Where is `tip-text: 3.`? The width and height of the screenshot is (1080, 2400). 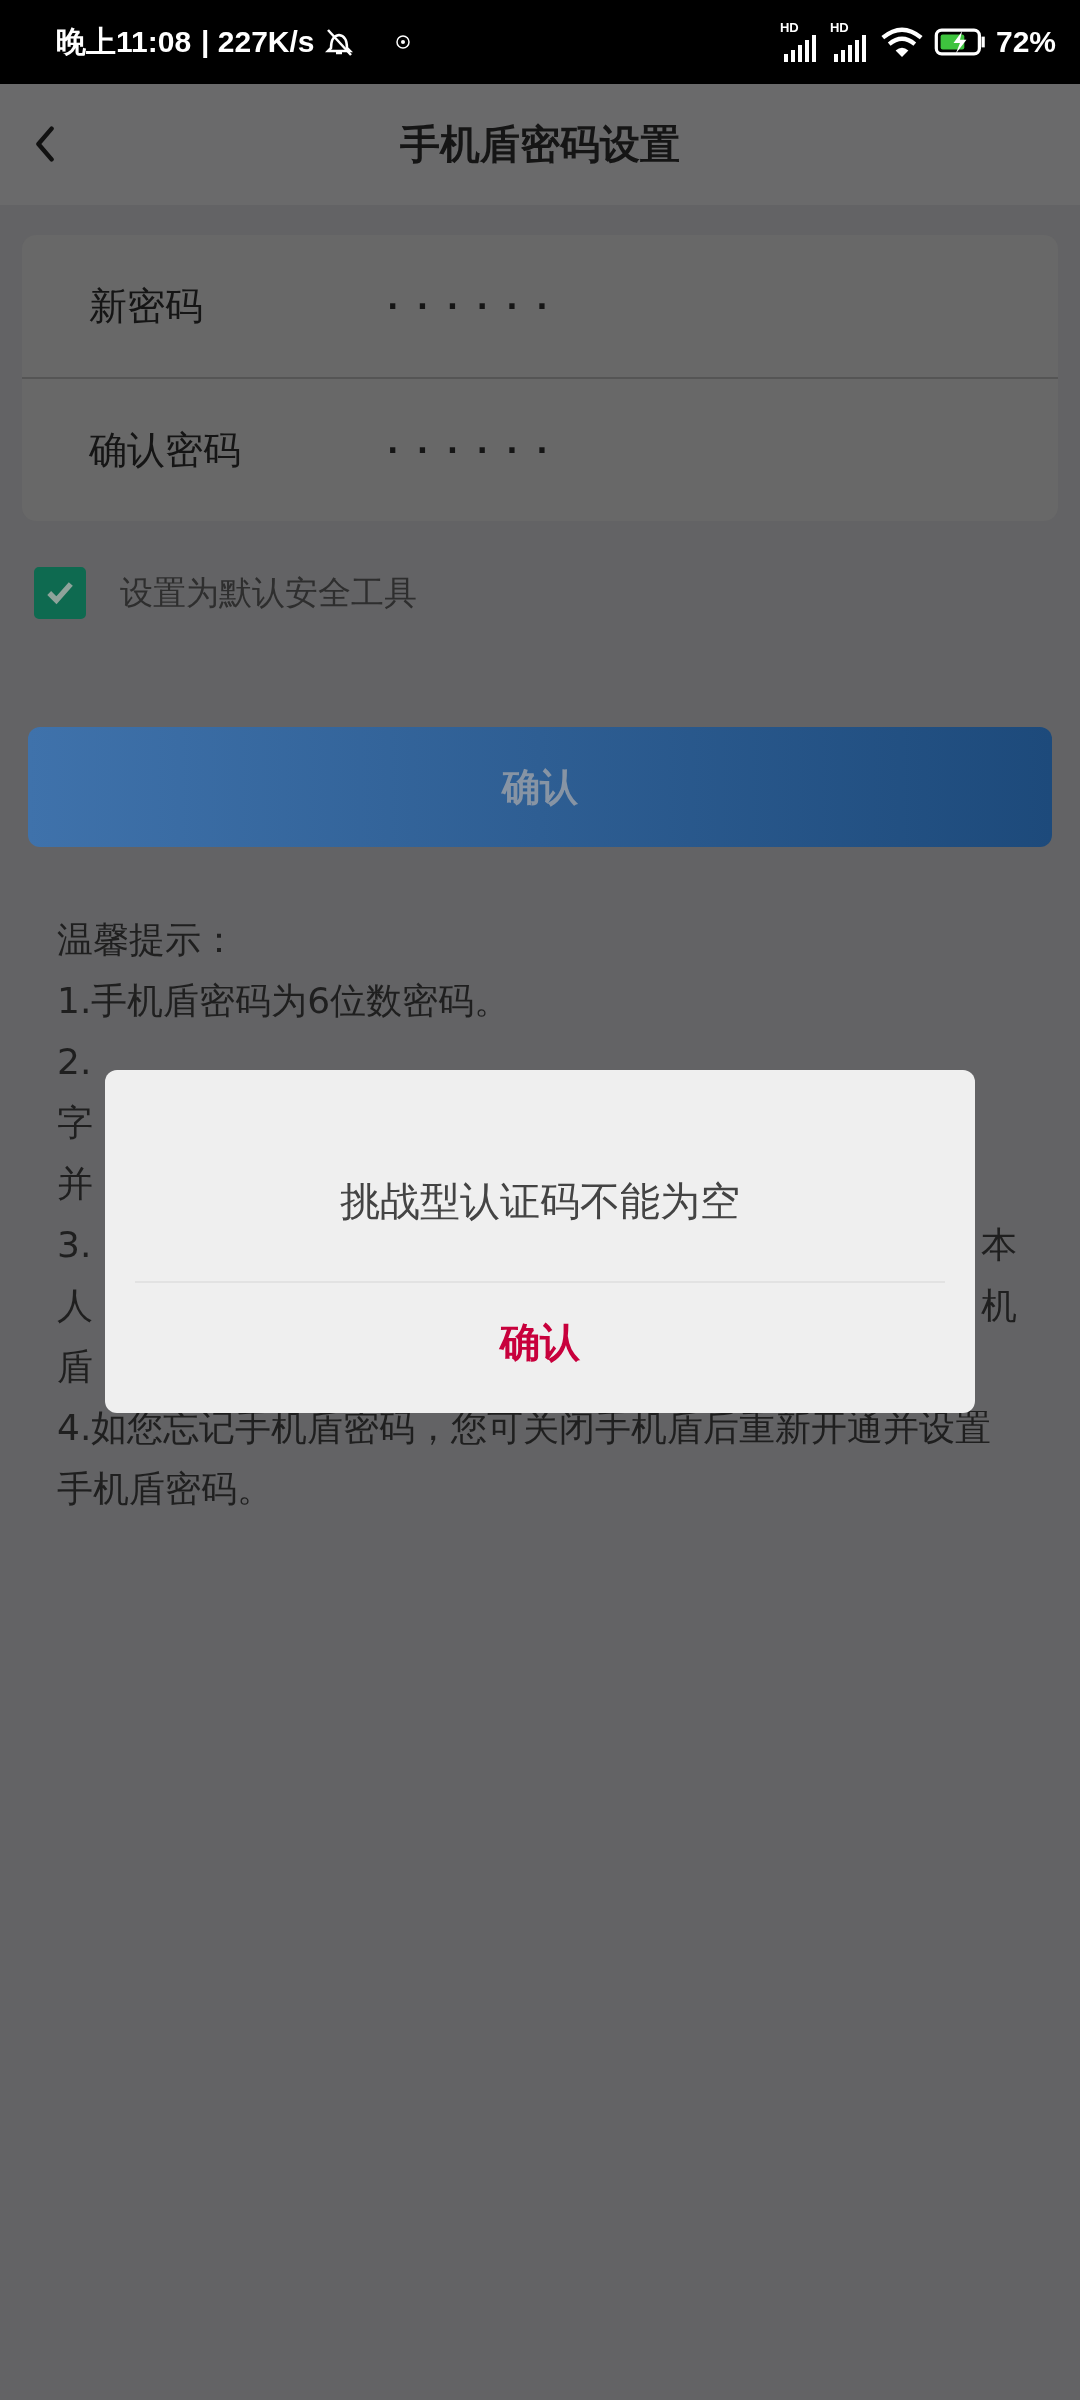 tip-text: 3. is located at coordinates (74, 1245).